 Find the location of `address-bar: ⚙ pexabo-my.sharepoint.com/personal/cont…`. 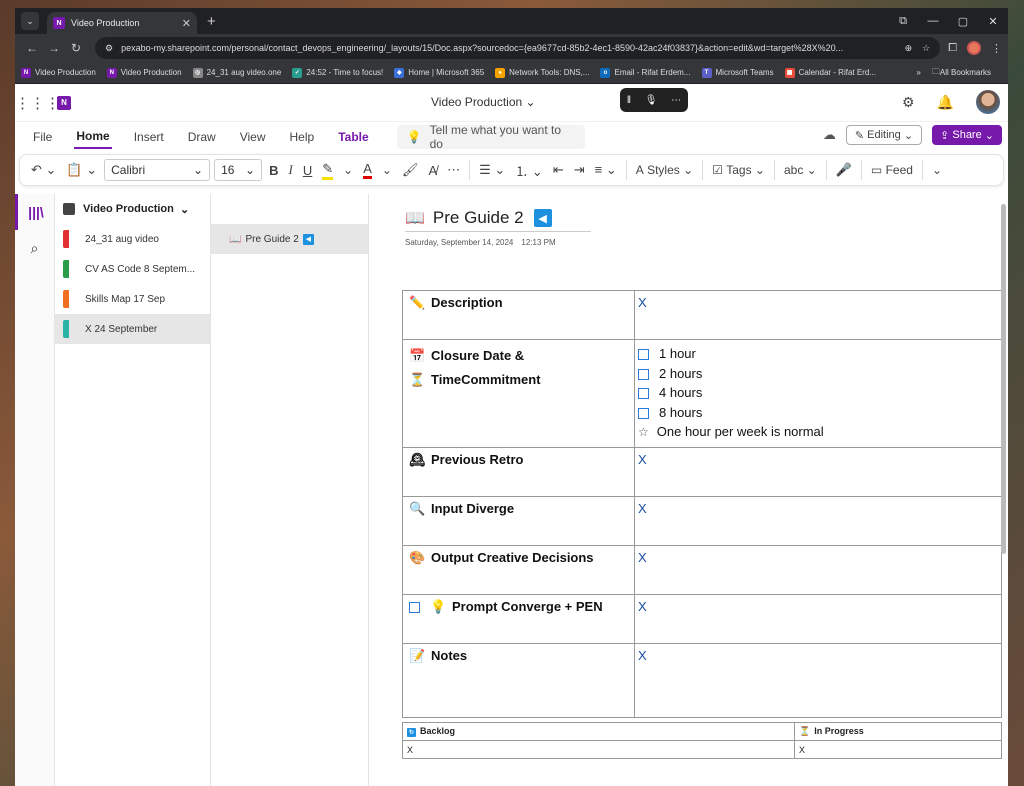

address-bar: ⚙ pexabo-my.sharepoint.com/personal/cont… is located at coordinates (518, 48).